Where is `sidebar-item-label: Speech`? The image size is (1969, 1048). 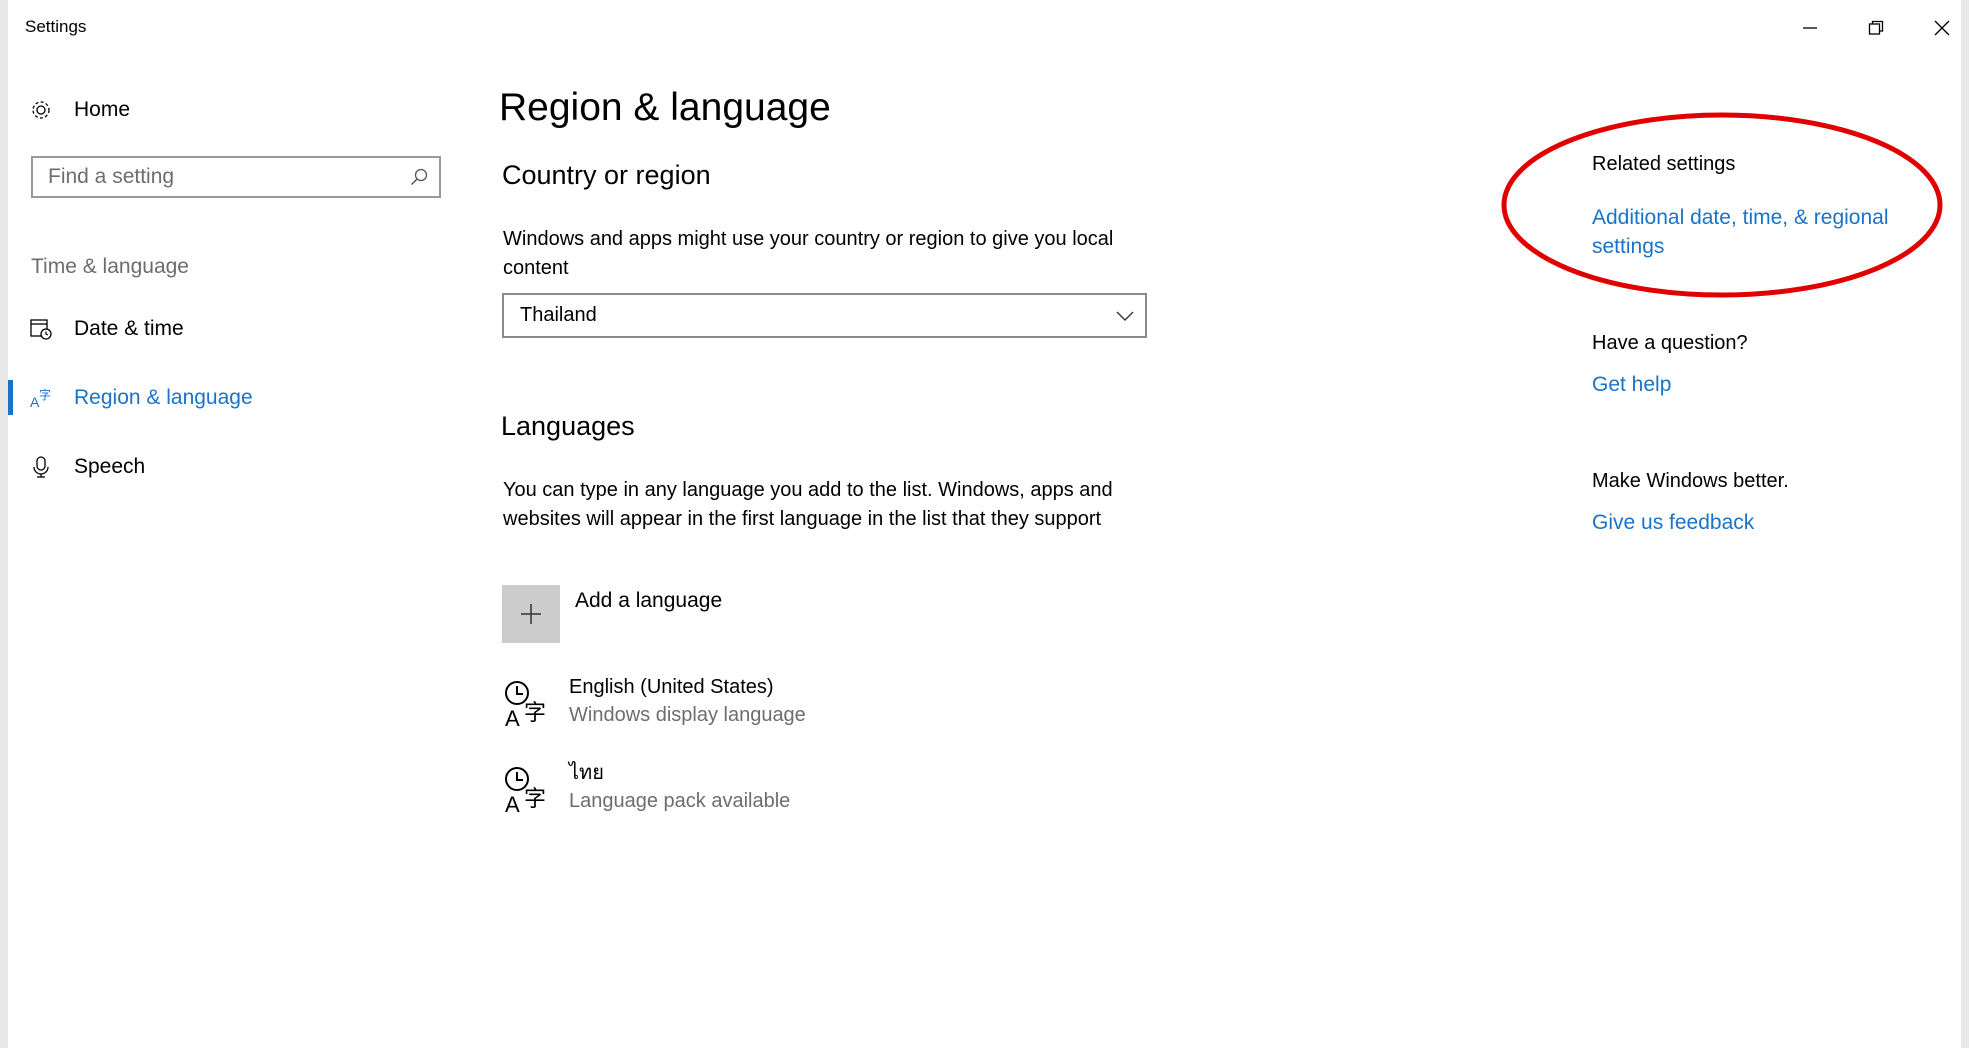 sidebar-item-label: Speech is located at coordinates (110, 466).